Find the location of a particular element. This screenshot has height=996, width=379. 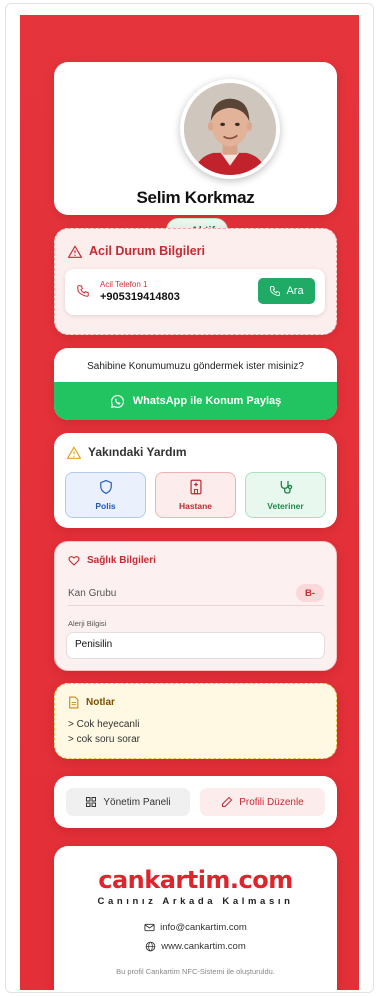

police-button: Polis is located at coordinates (105, 495).